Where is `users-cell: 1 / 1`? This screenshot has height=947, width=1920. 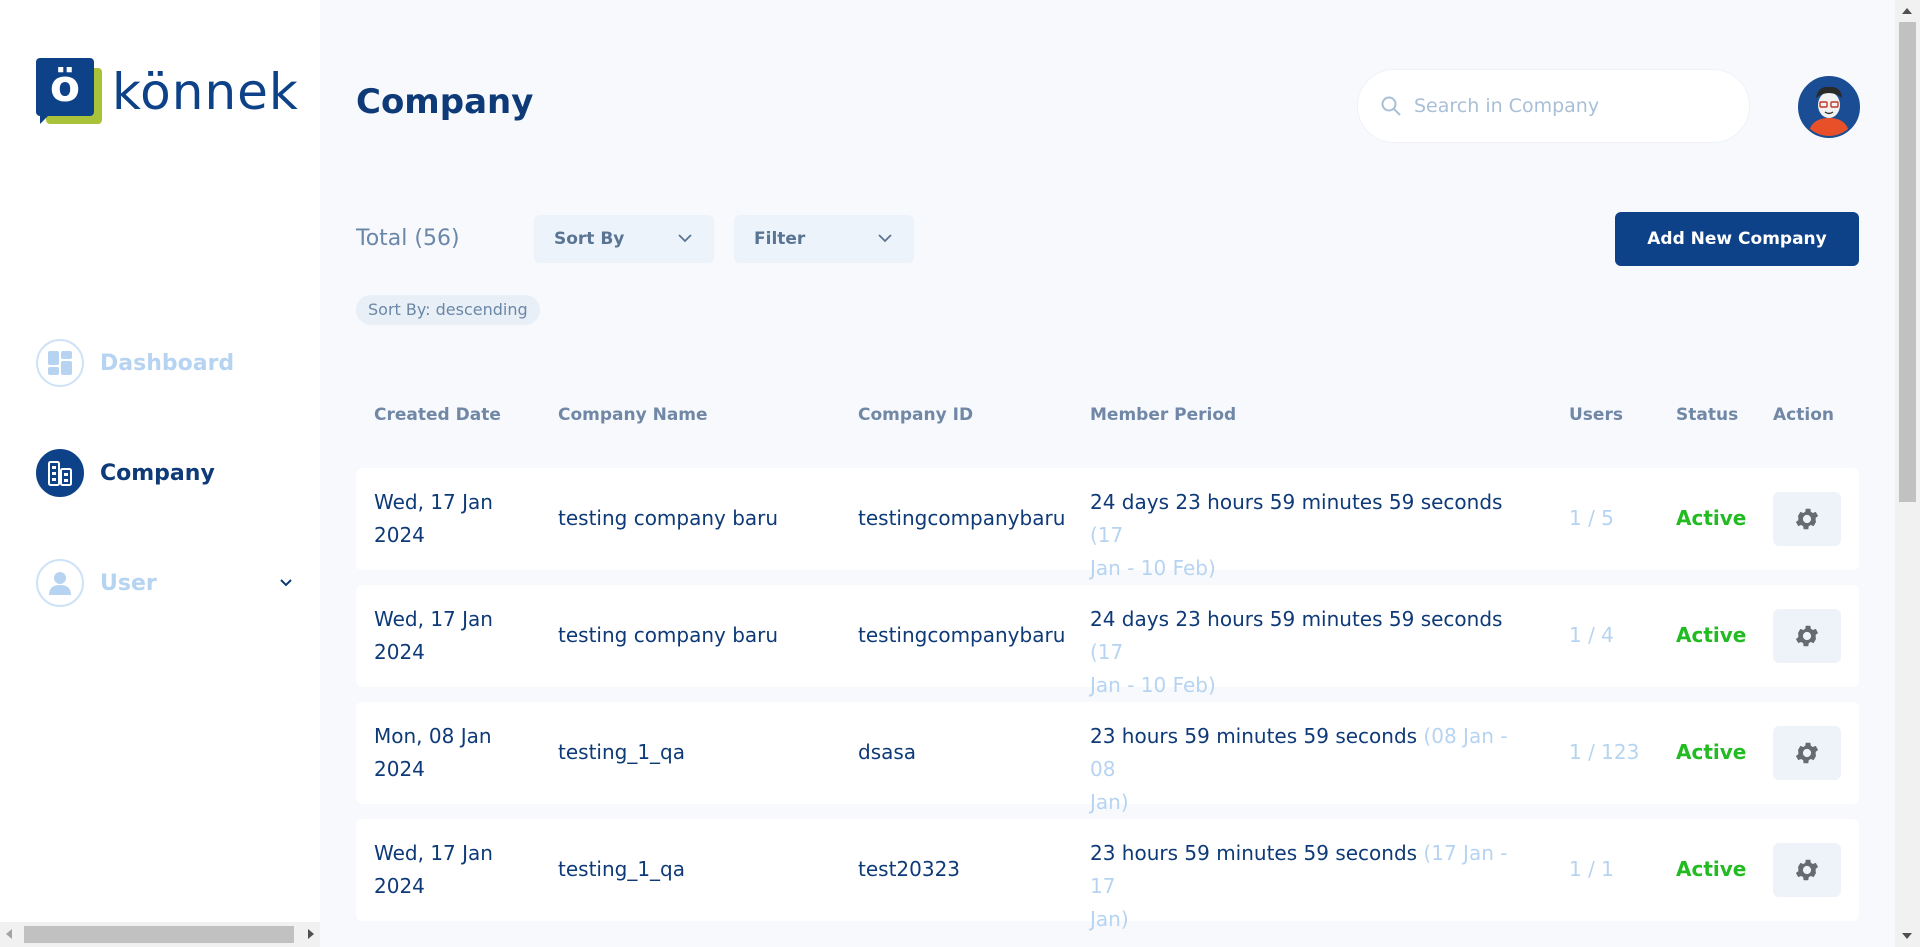
users-cell: 1 / 1 is located at coordinates (1591, 869).